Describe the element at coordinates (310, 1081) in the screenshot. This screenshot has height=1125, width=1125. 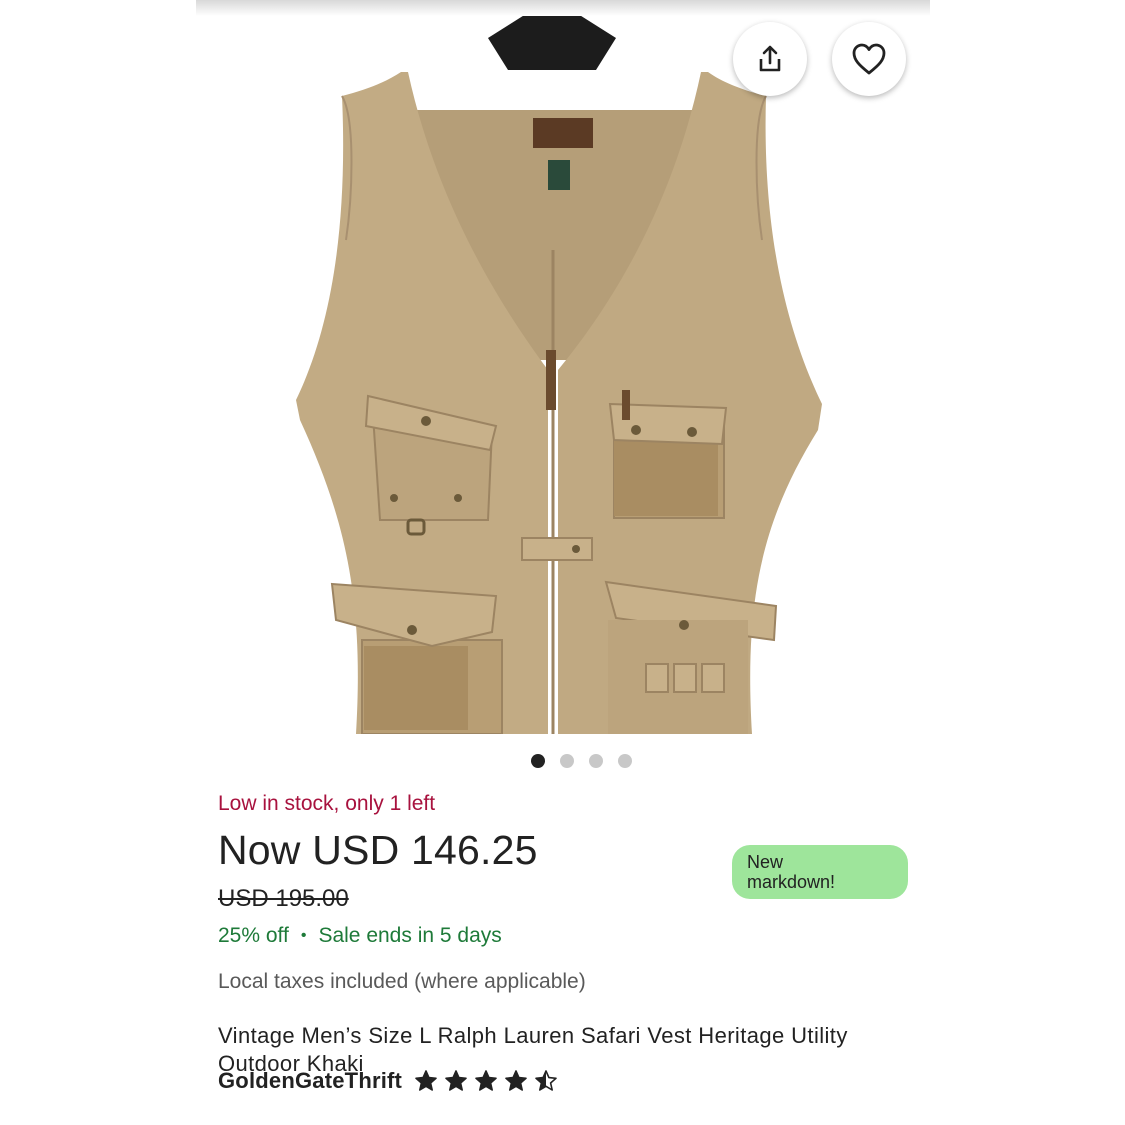
I see `seller-name: GoldenGateThrift` at that location.